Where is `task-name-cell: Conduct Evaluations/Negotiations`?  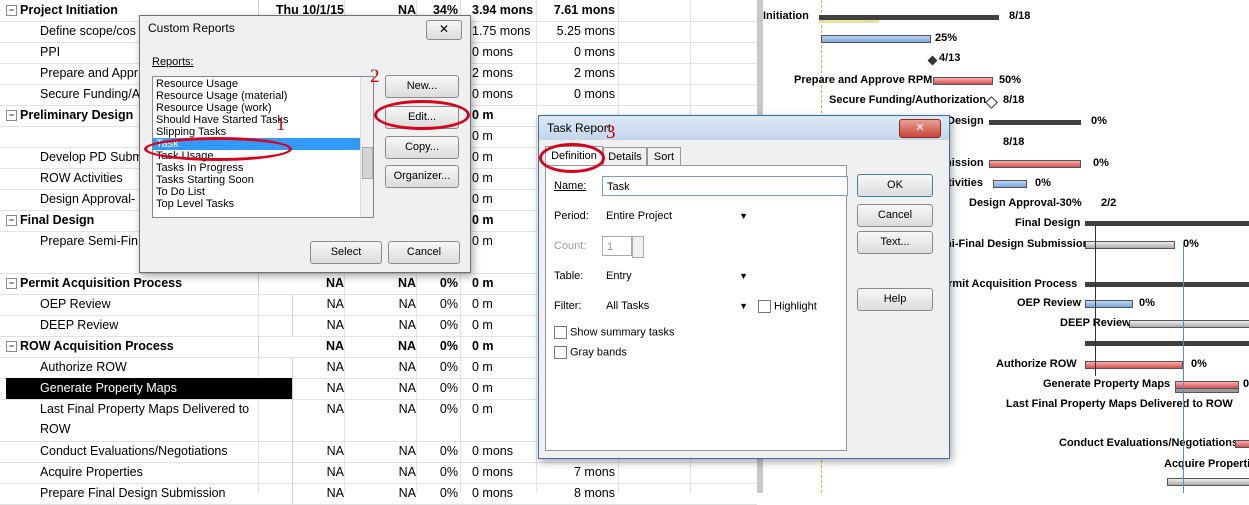 task-name-cell: Conduct Evaluations/Negotiations is located at coordinates (149, 451).